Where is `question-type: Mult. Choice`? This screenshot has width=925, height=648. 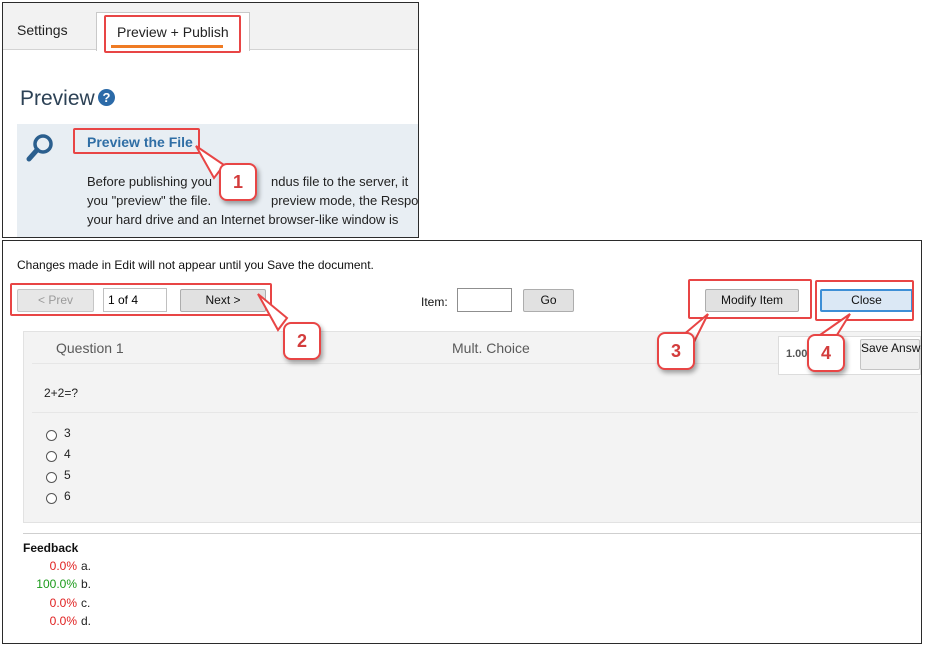 question-type: Mult. Choice is located at coordinates (491, 348).